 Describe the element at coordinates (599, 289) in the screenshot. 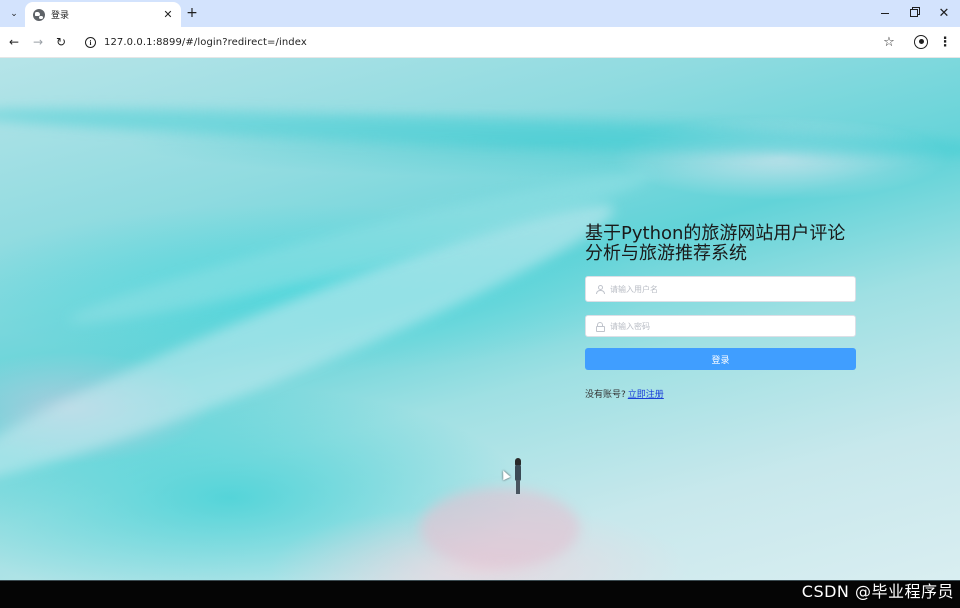

I see `user-icon` at that location.